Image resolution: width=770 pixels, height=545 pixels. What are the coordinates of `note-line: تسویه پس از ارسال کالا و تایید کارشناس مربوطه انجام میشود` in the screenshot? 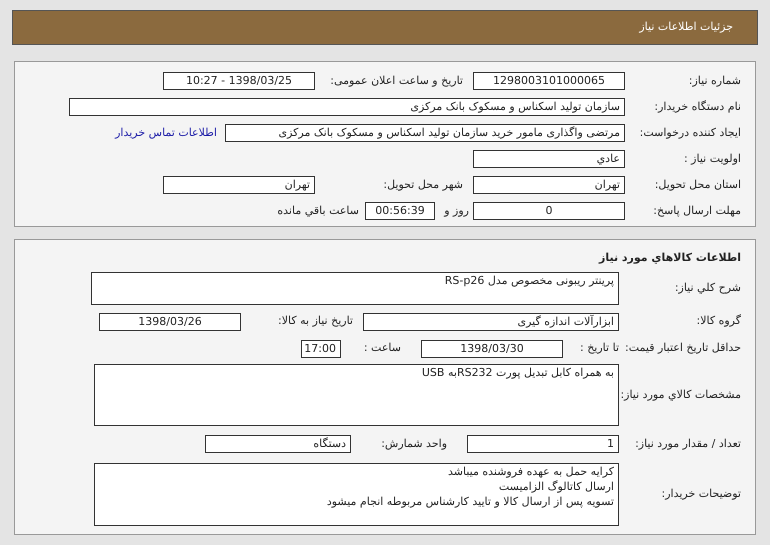 It's located at (470, 501).